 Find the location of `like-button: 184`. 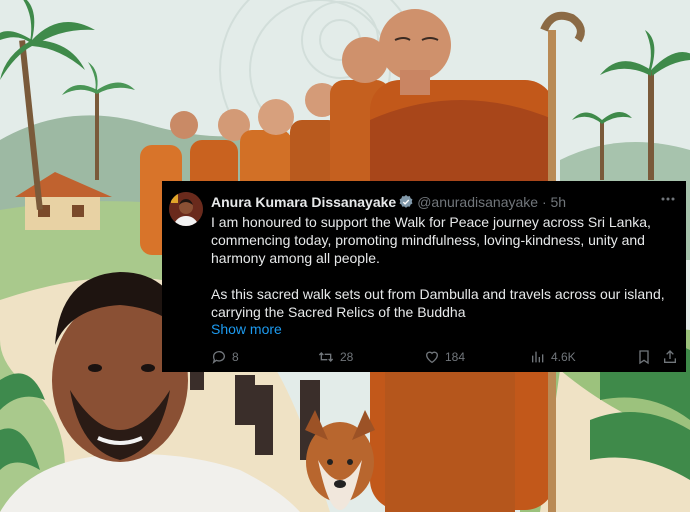

like-button: 184 is located at coordinates (444, 357).